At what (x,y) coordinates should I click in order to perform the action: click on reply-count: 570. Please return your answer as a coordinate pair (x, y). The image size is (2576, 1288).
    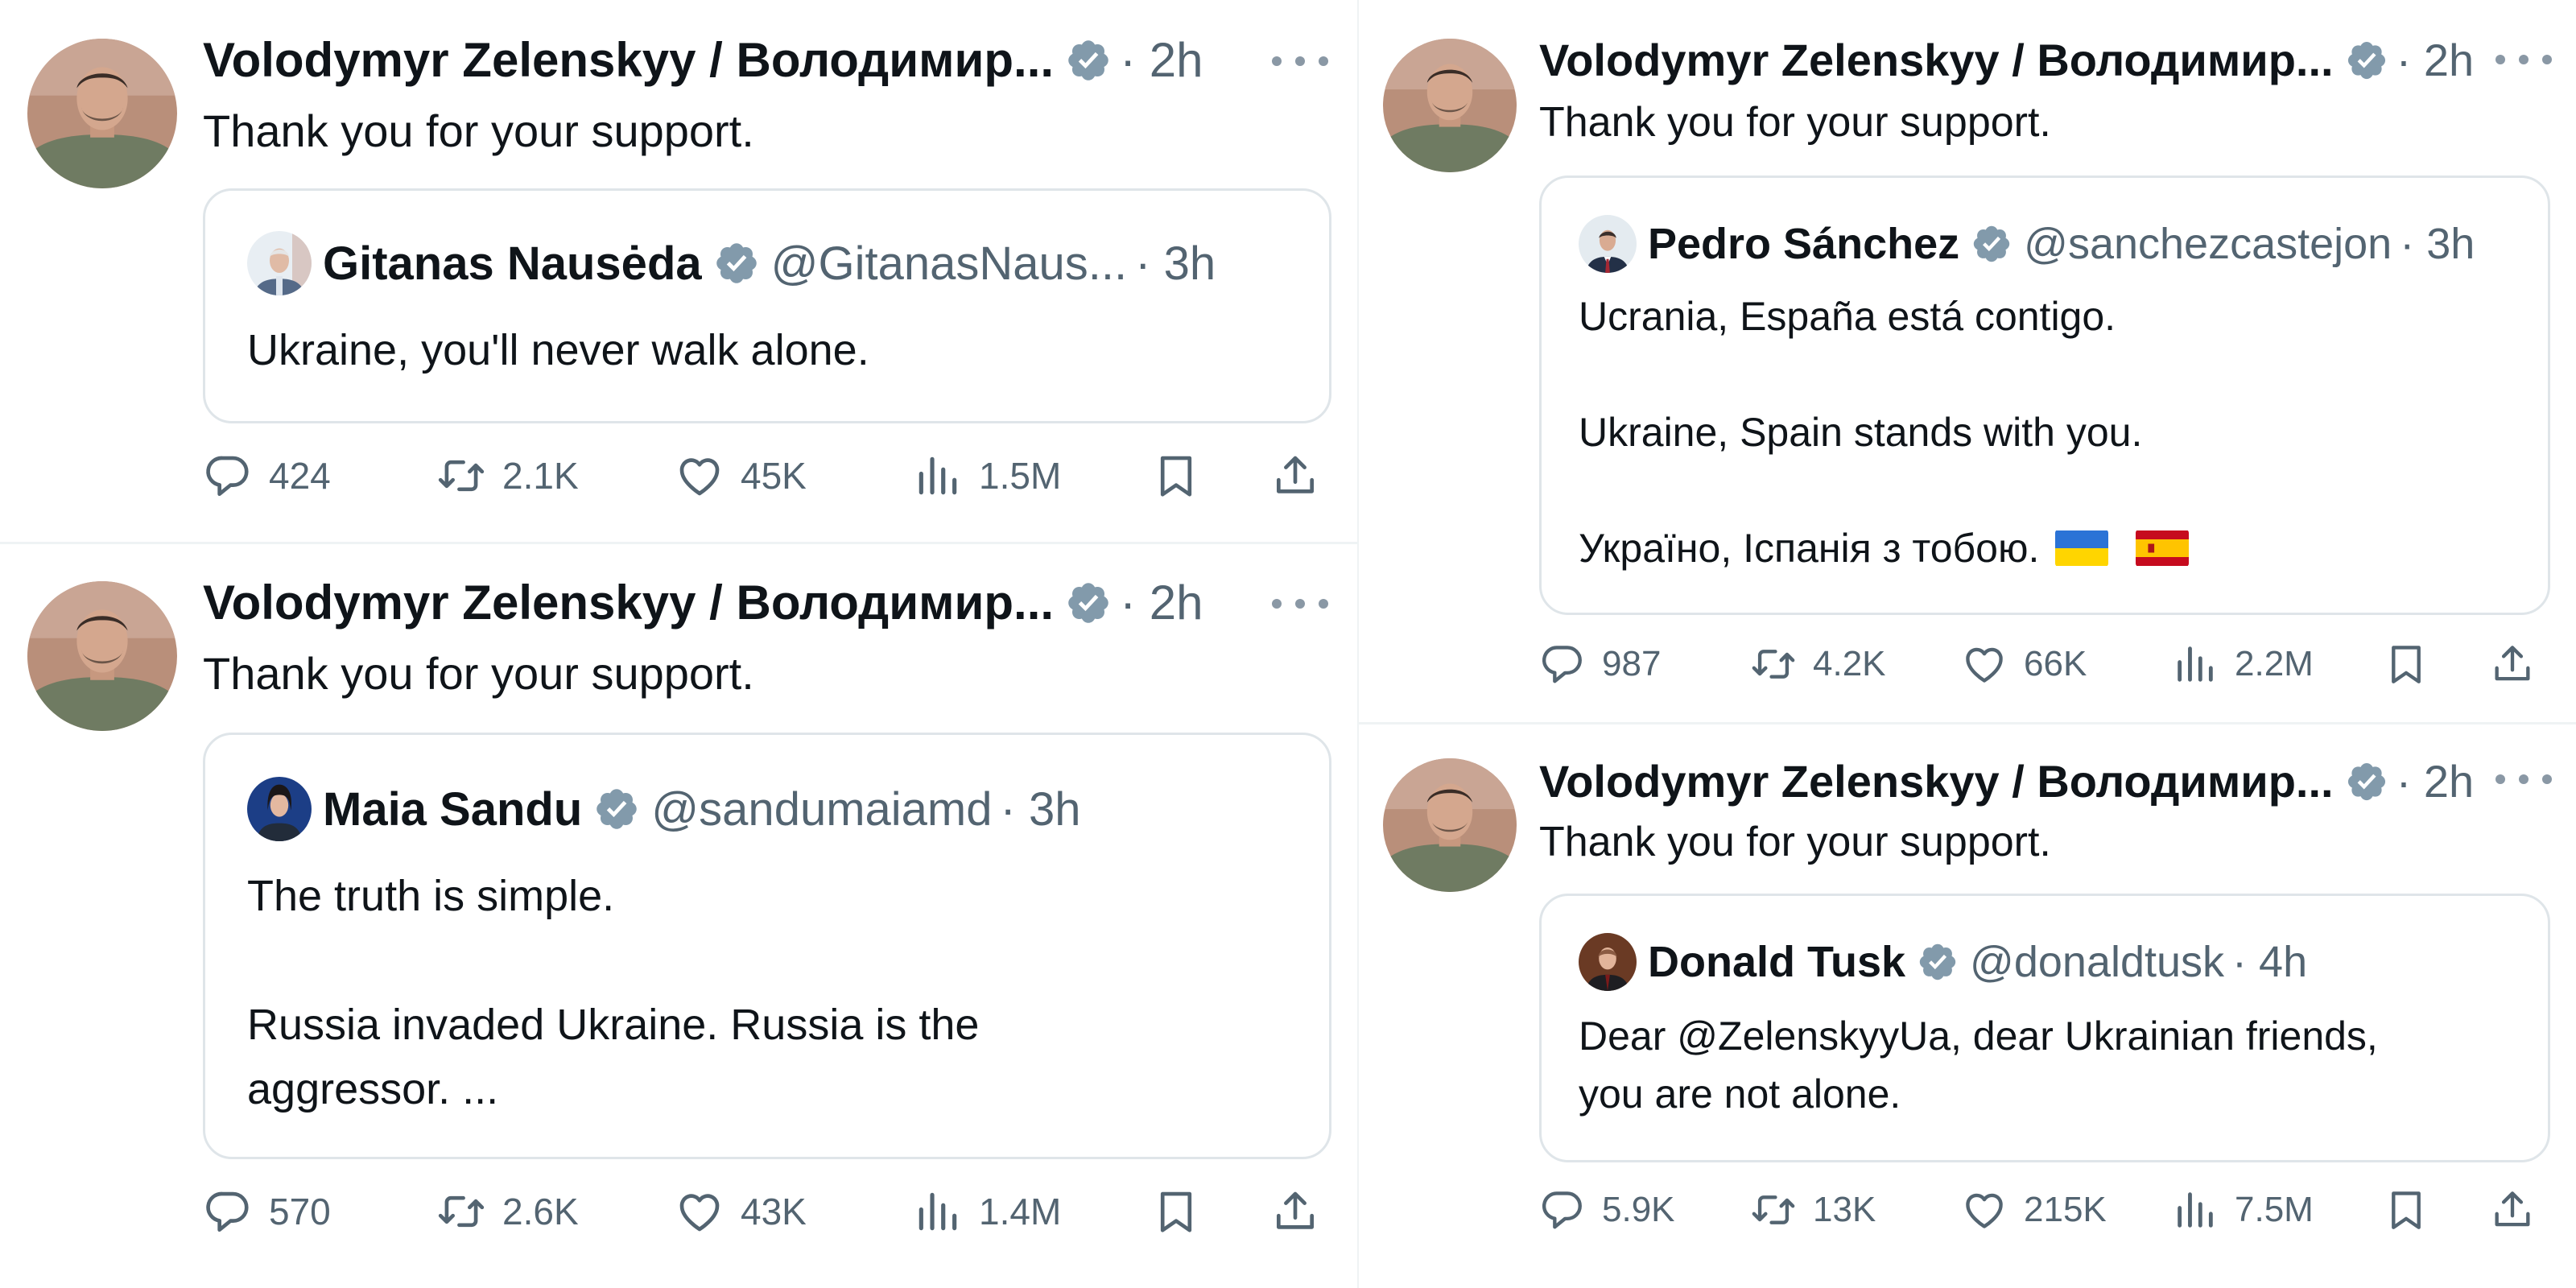
    Looking at the image, I should click on (300, 1211).